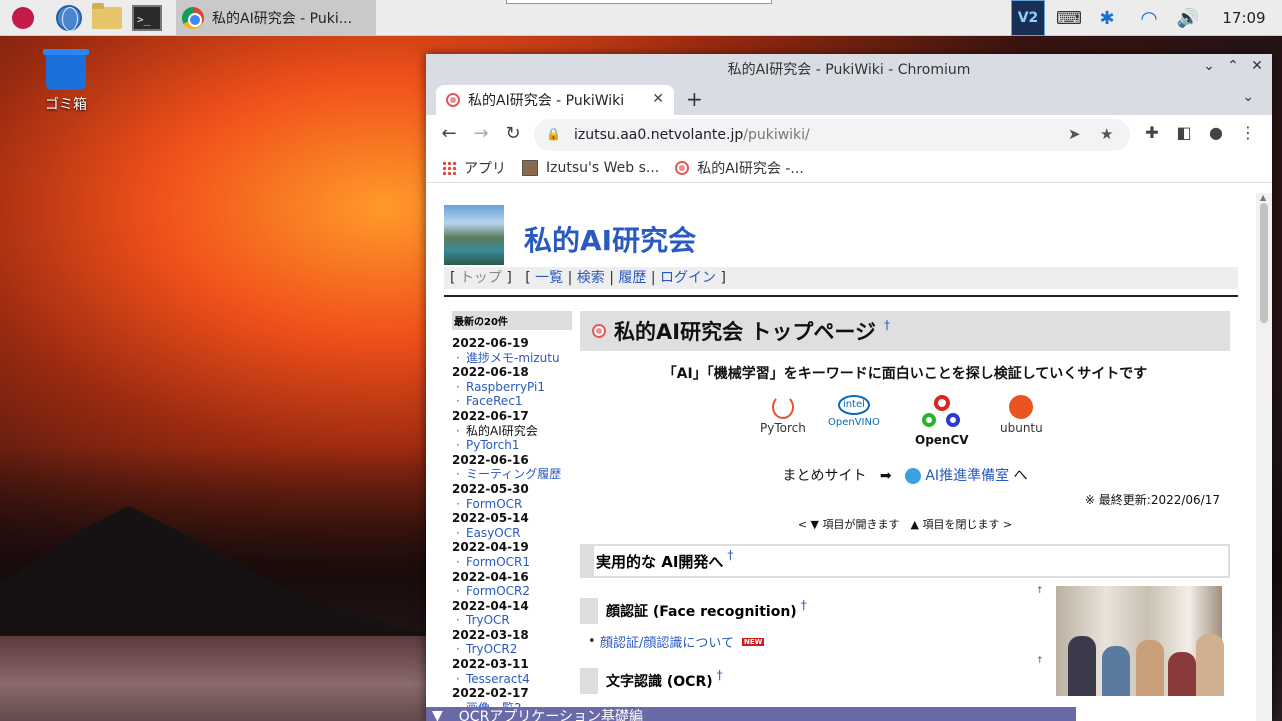 The width and height of the screenshot is (1282, 721). I want to click on bookmark-apps-label: アプリ, so click(485, 168).